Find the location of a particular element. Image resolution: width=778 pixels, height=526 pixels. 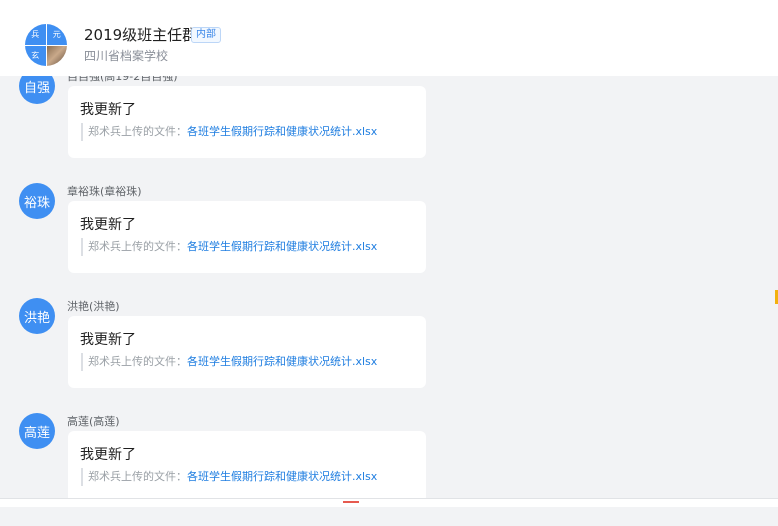

sender-name: 章裕珠(章裕珠) is located at coordinates (104, 191).